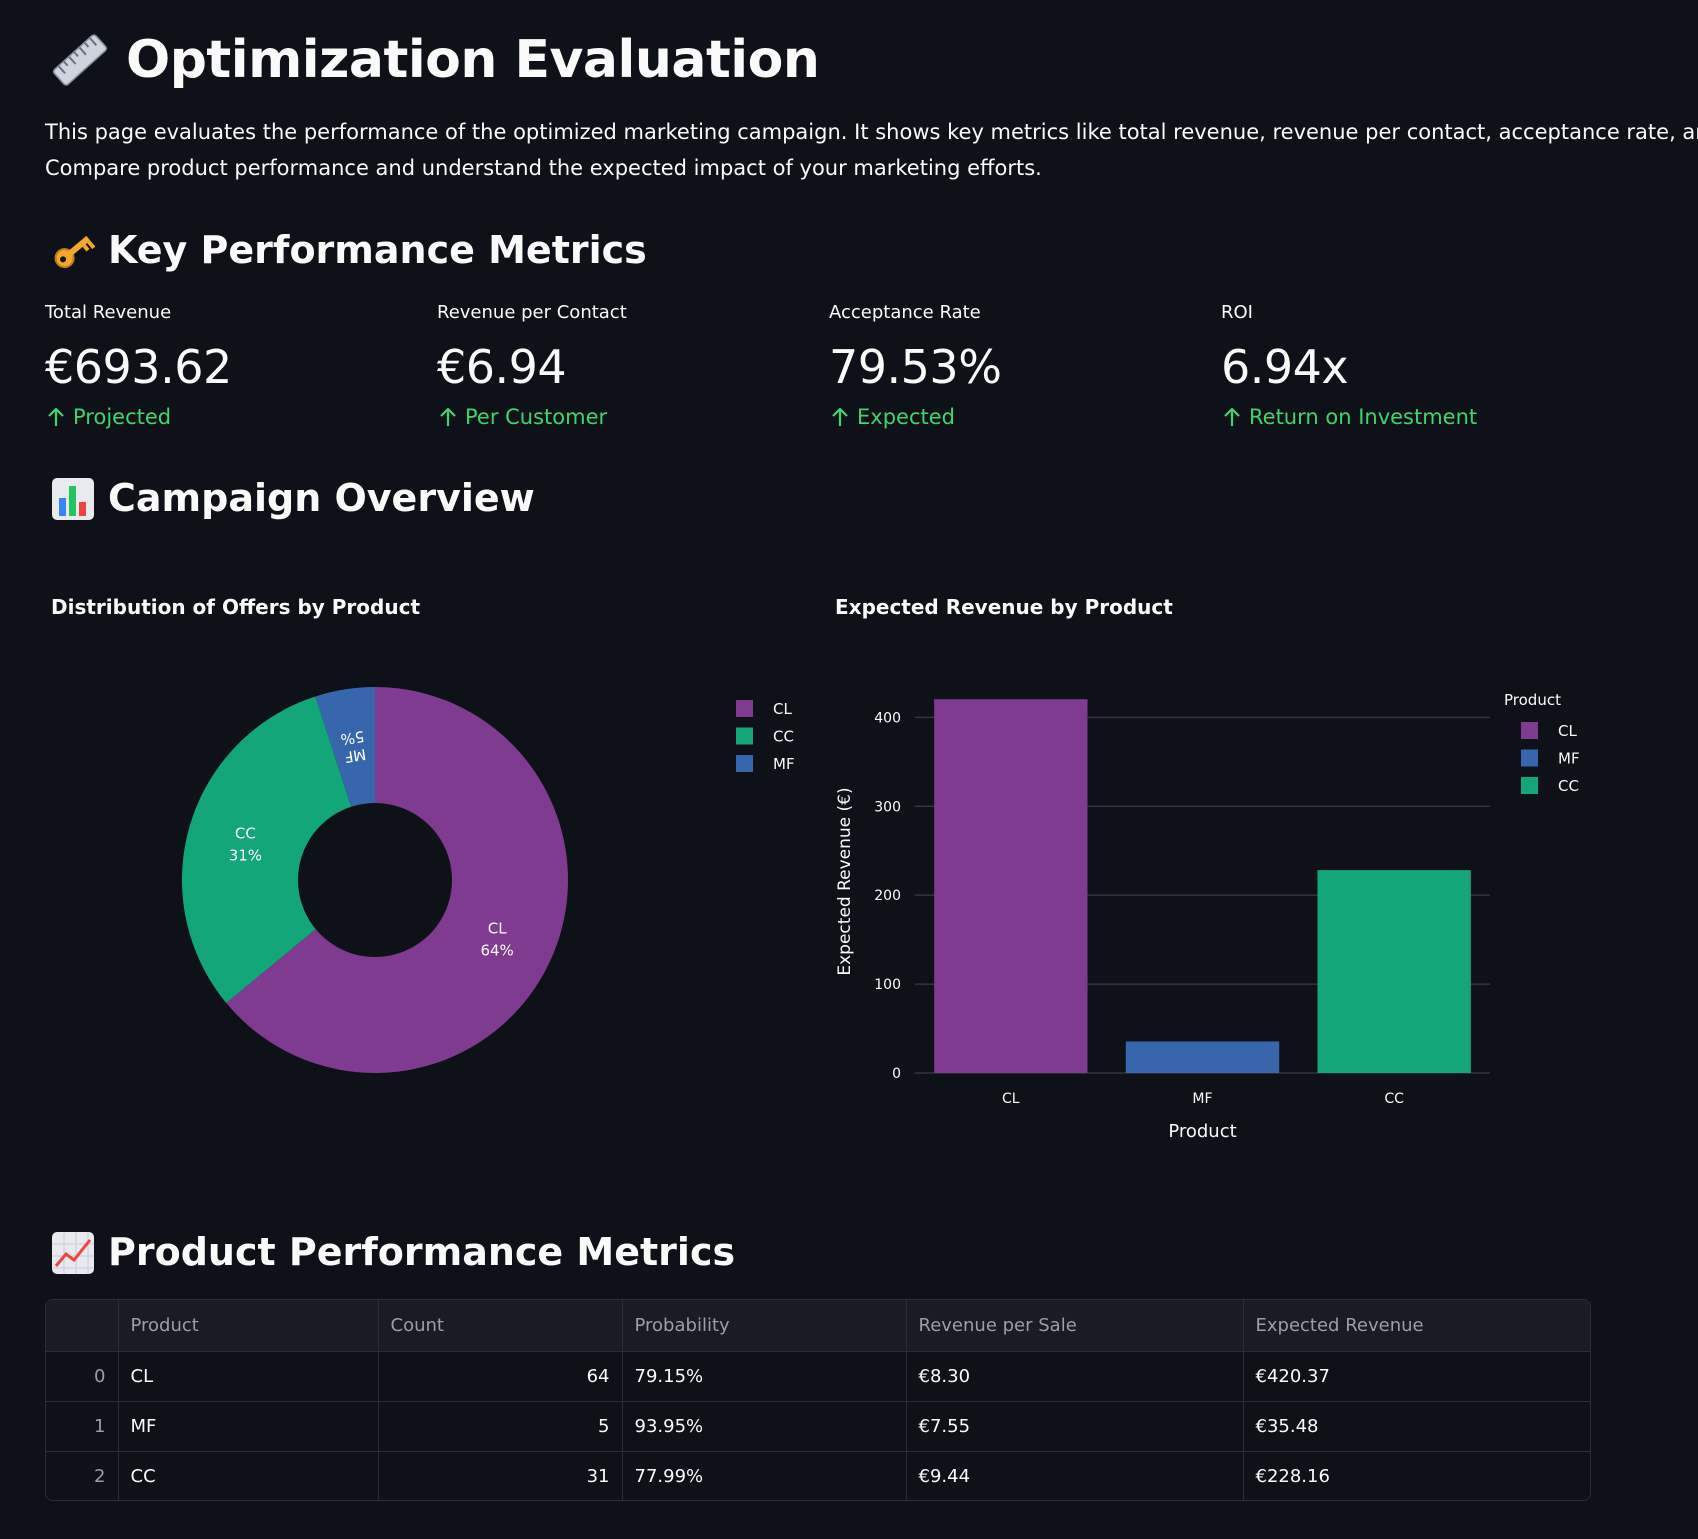  Describe the element at coordinates (108, 312) in the screenshot. I see `metric-label: Total Revenue` at that location.